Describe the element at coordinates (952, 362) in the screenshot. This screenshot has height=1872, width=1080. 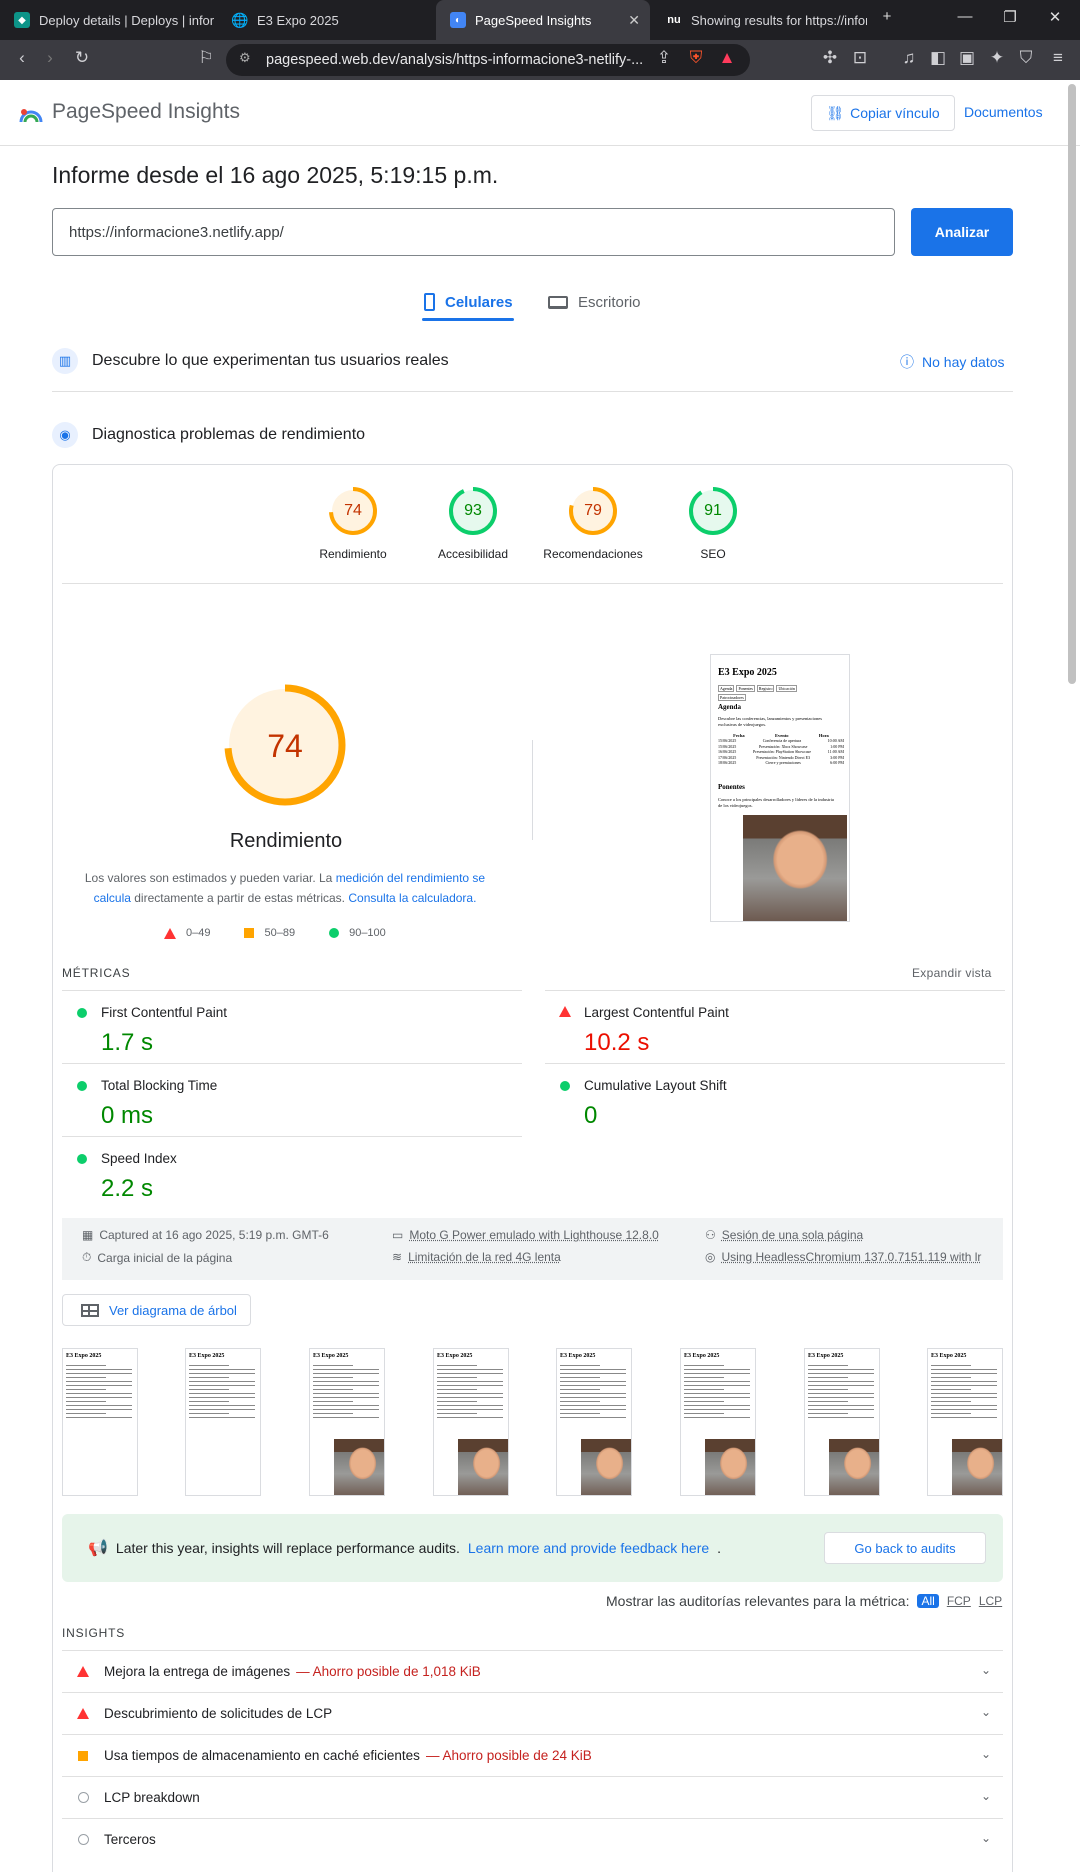
I see `no-data-status: ⓘ No hay datos` at that location.